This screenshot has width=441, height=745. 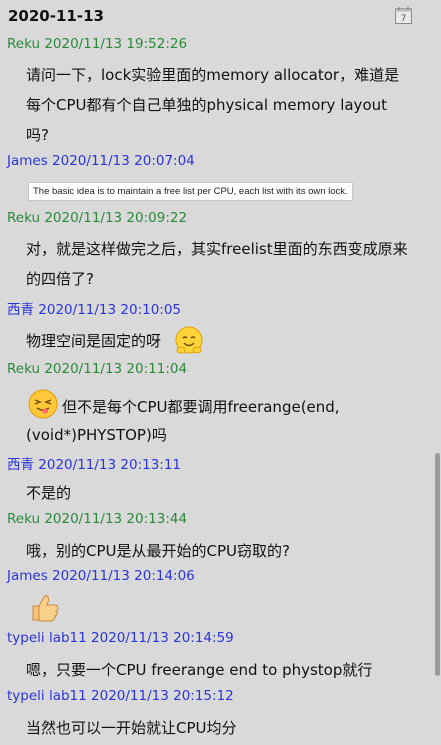 I want to click on date-label: 2020-11-13, so click(x=56, y=16).